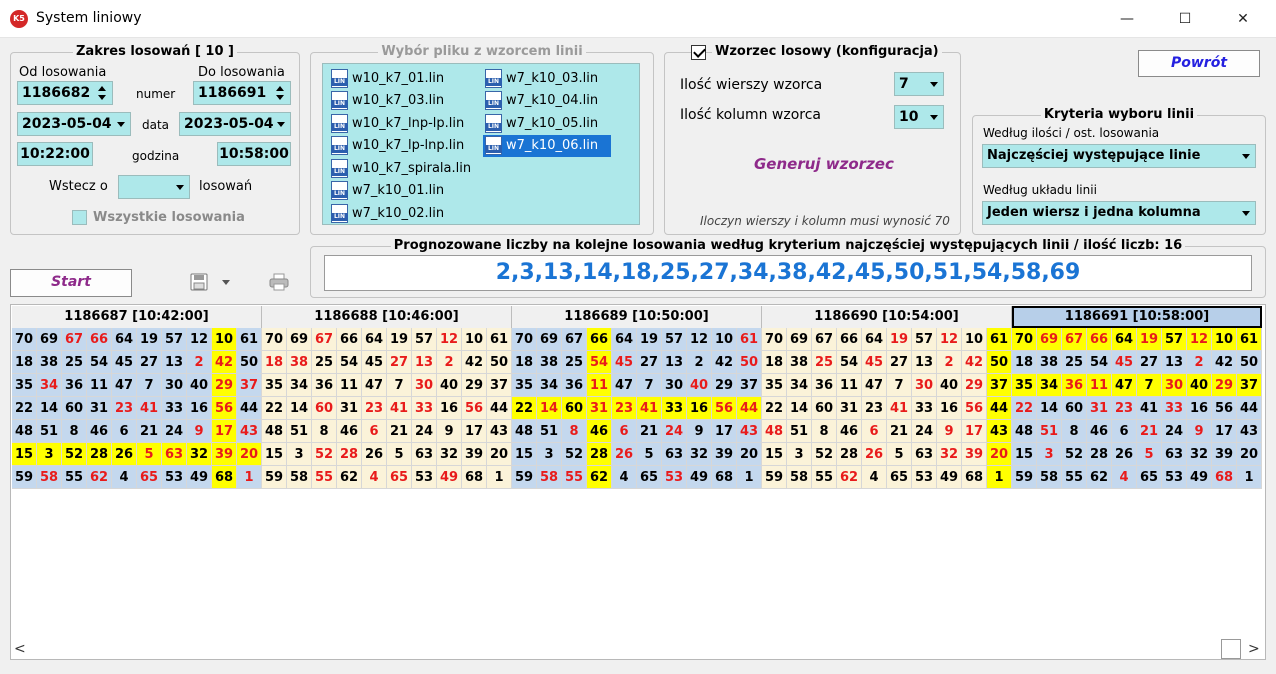  What do you see at coordinates (400, 168) in the screenshot?
I see `file-item: w10_k7_spirala.lin` at bounding box center [400, 168].